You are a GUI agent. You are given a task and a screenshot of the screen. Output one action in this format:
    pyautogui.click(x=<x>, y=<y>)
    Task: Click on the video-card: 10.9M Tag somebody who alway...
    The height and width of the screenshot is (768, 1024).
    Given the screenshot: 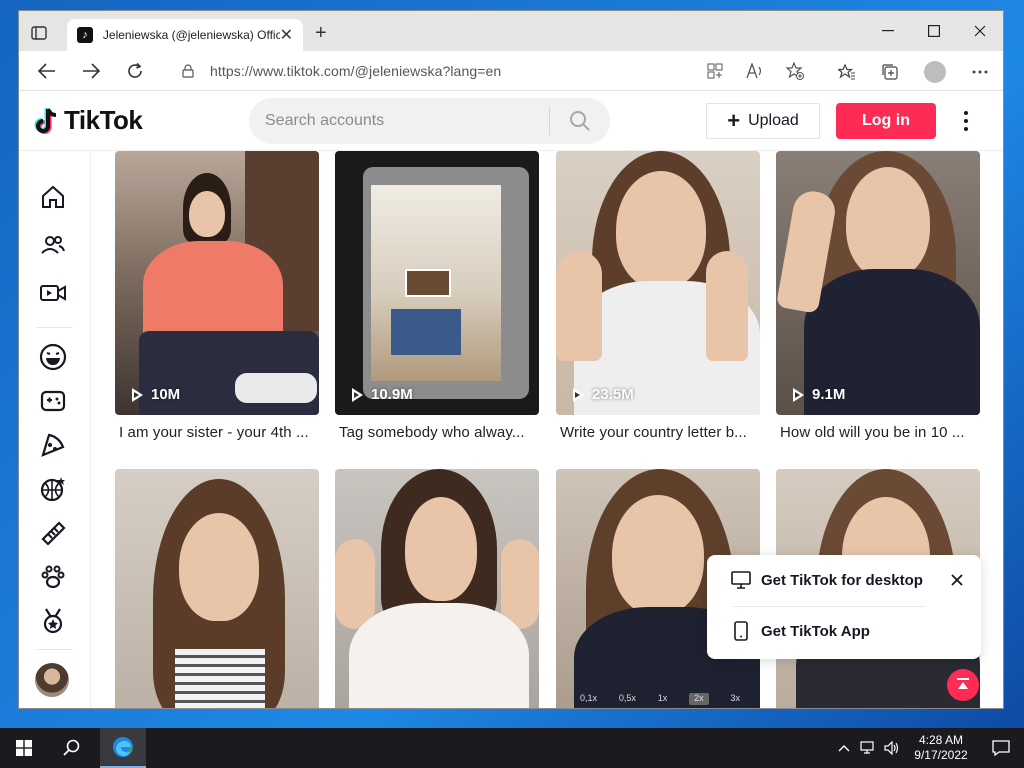 What is the action you would take?
    pyautogui.click(x=437, y=296)
    